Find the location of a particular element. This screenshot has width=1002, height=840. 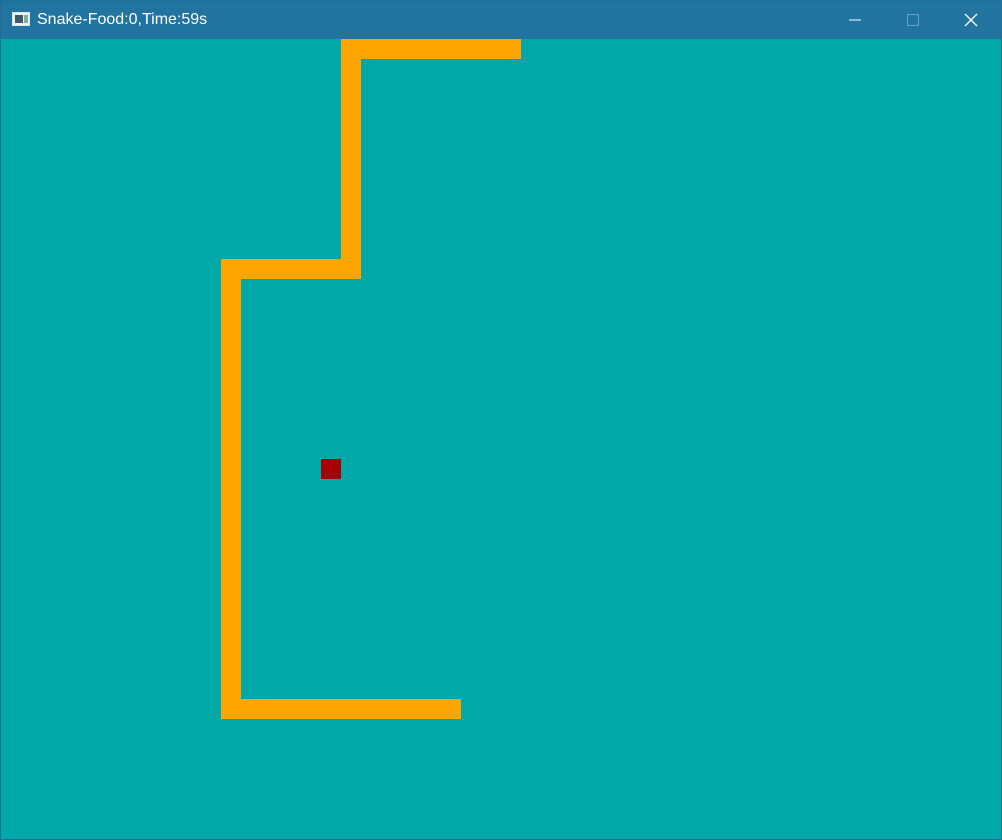

close-icon is located at coordinates (971, 20).